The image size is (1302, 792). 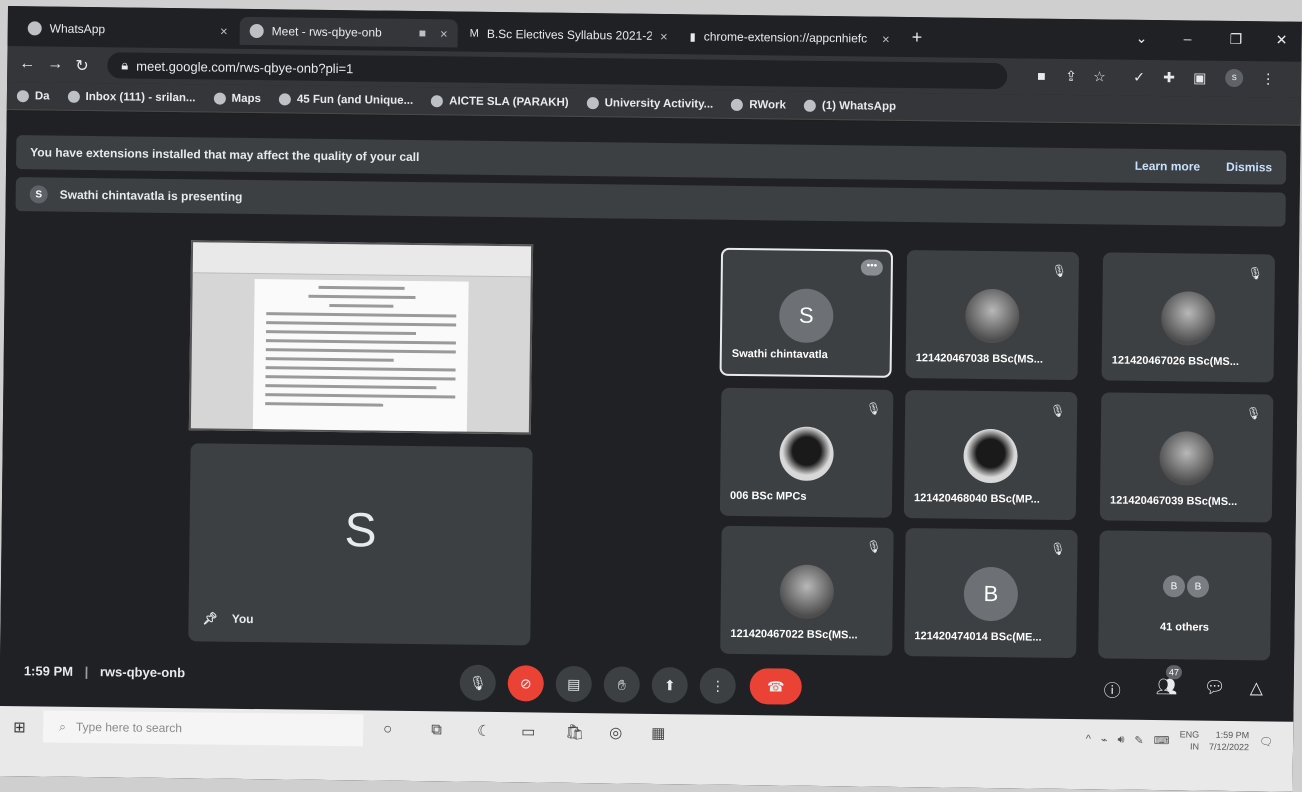 I want to click on tab-search-chevron-icon: ⌄, so click(x=1142, y=38).